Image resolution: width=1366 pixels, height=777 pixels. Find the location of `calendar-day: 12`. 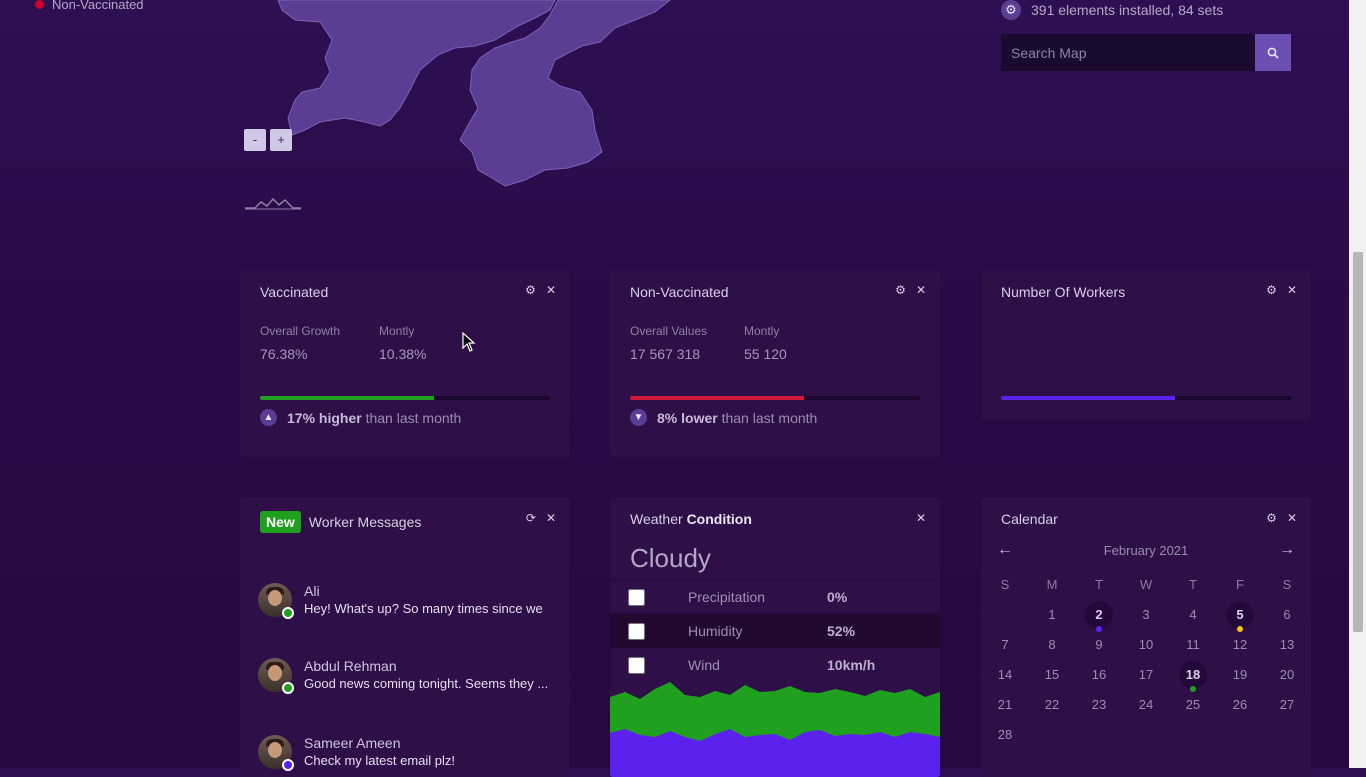

calendar-day: 12 is located at coordinates (1240, 645).